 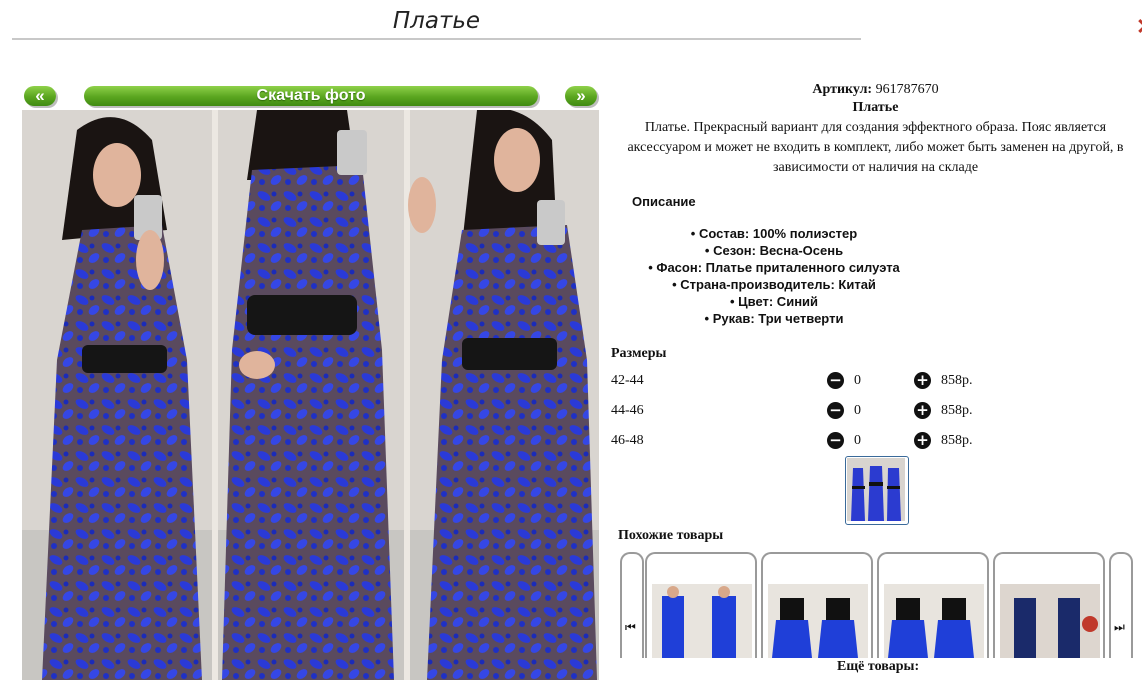 I want to click on spec-item: Сезон: Весна-Осень, so click(x=774, y=250).